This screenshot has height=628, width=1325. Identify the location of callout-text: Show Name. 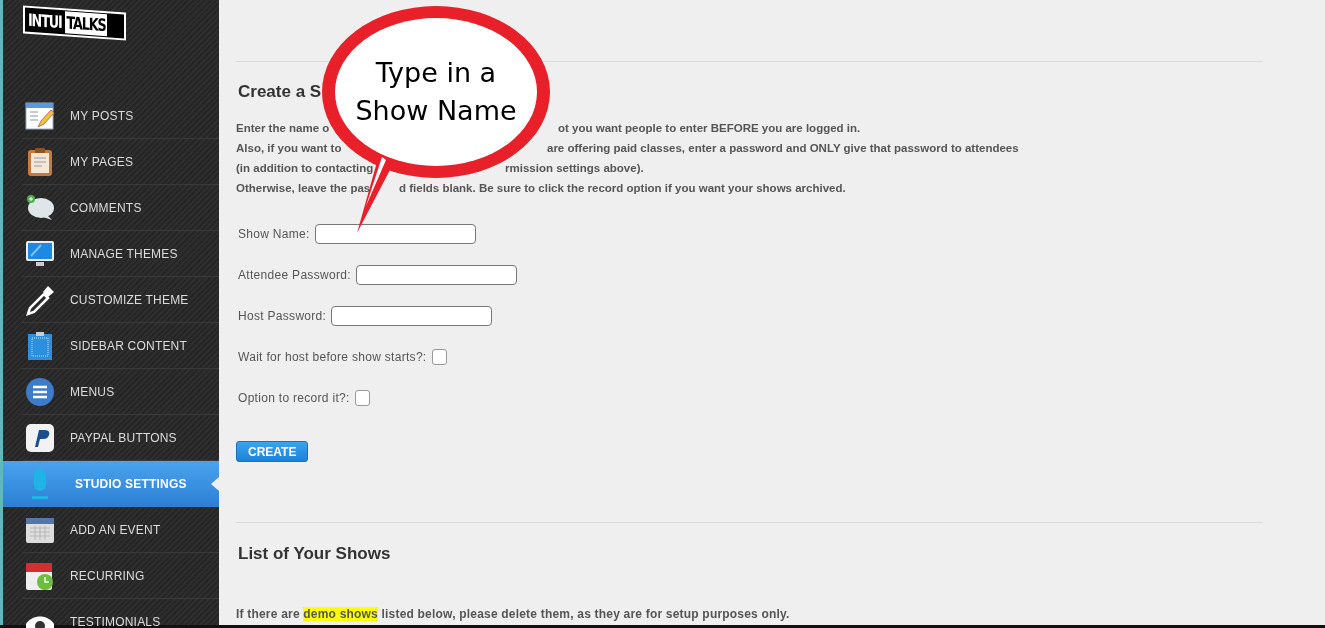
(436, 111).